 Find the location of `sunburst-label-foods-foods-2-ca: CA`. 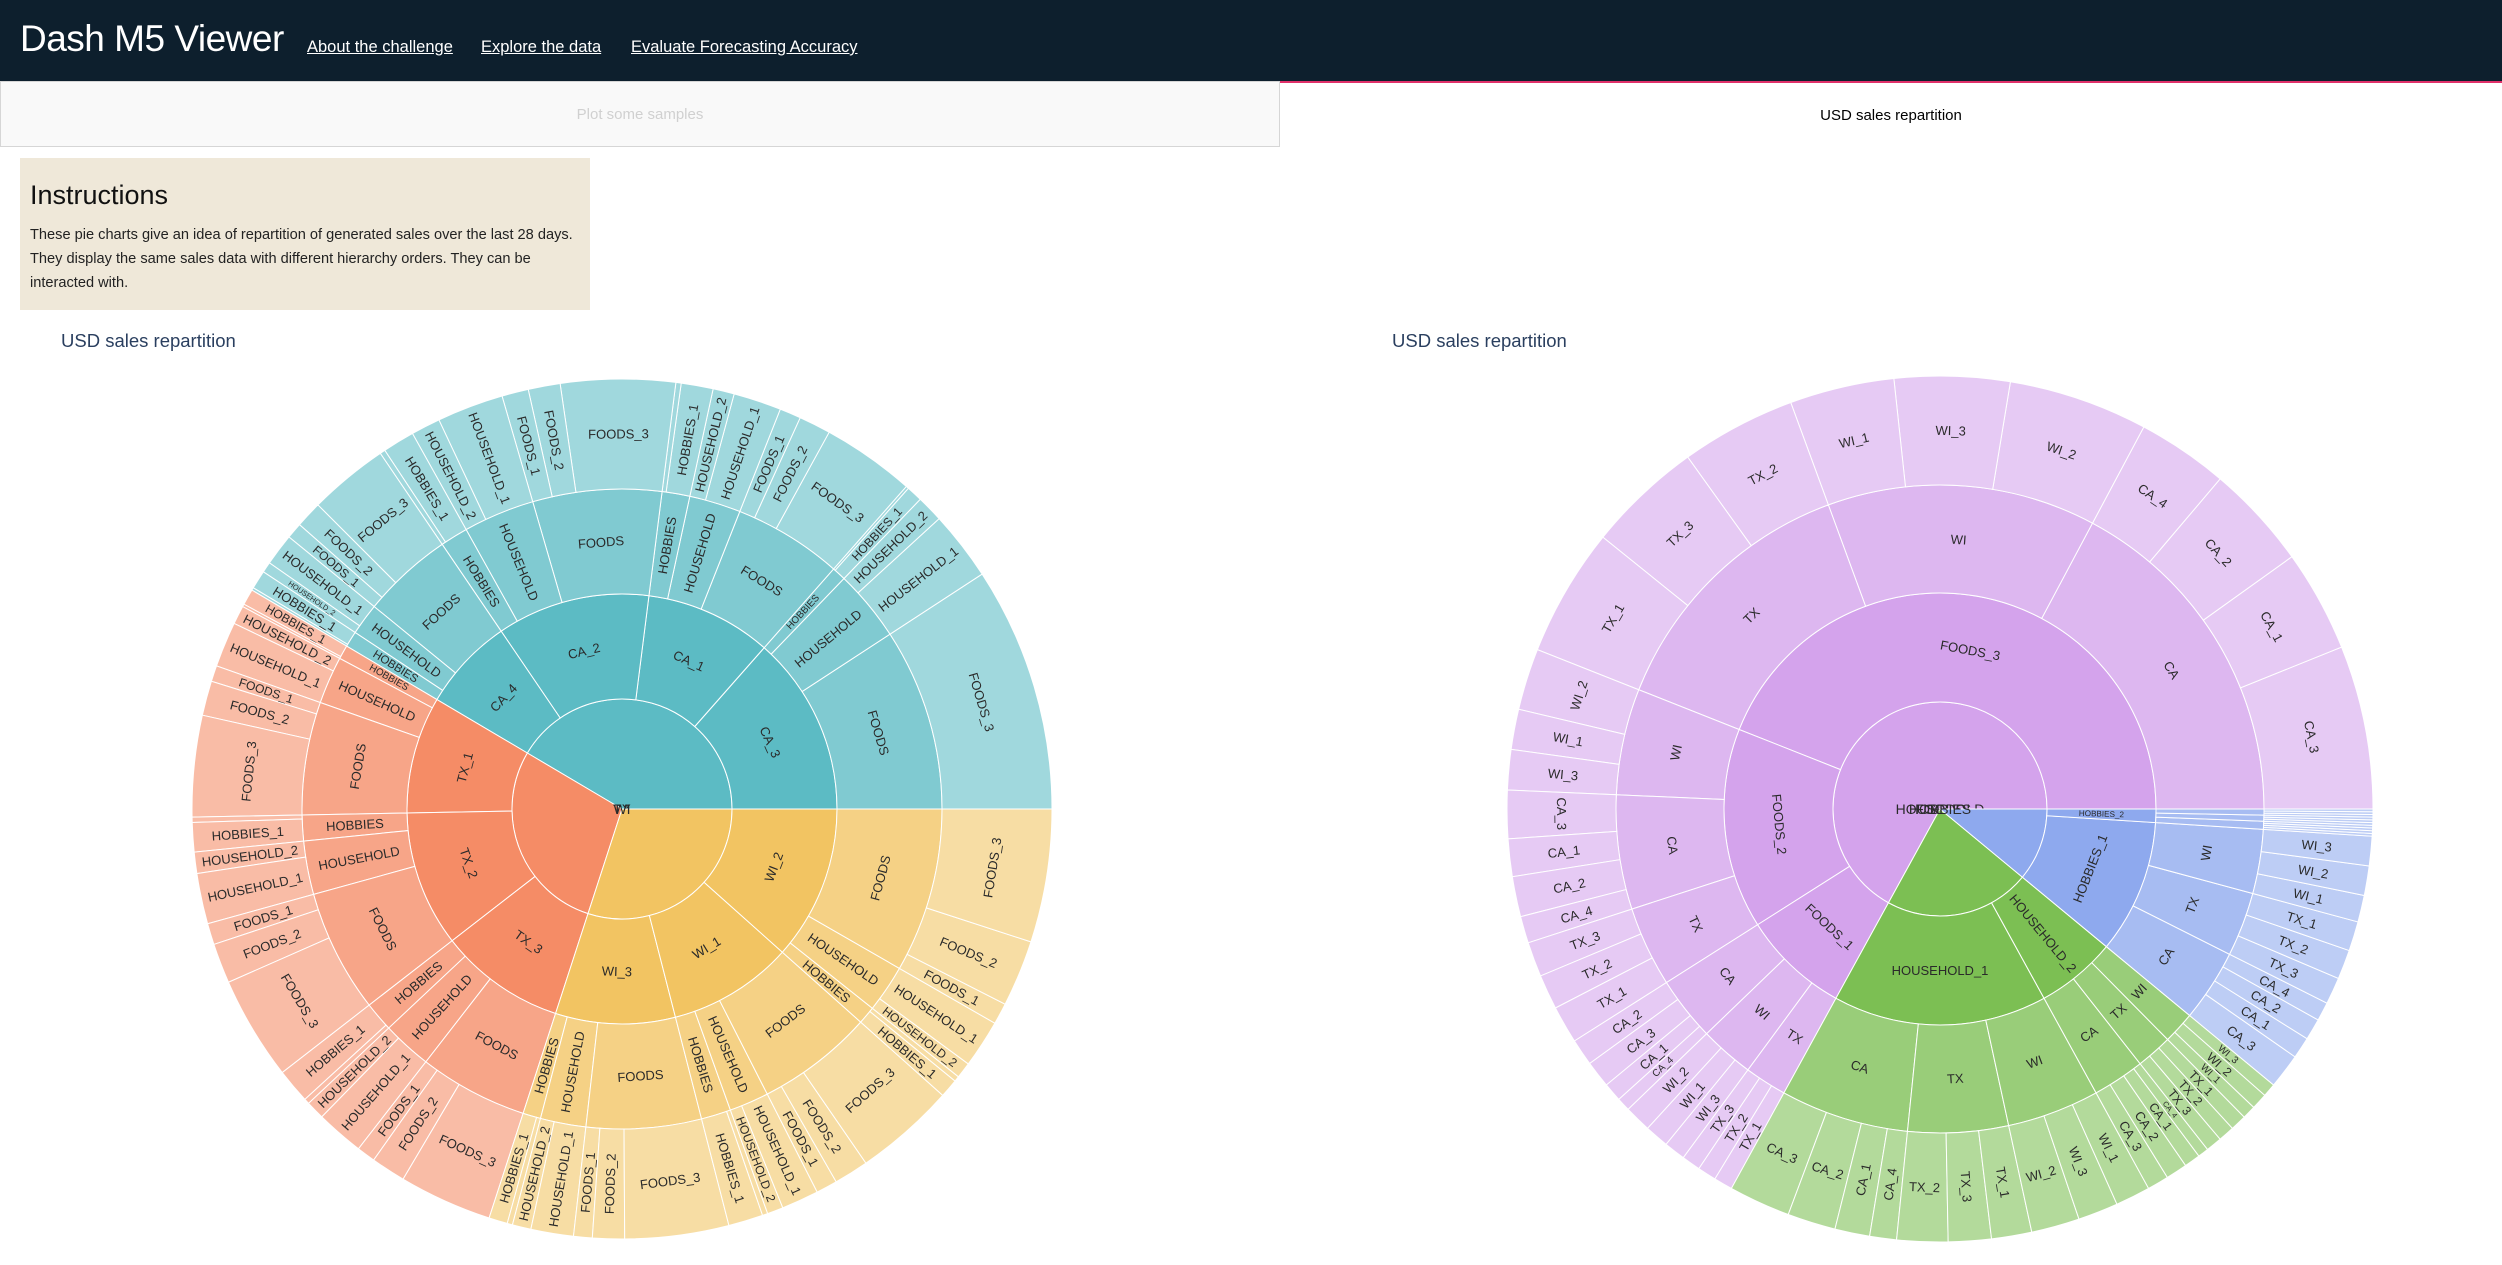

sunburst-label-foods-foods-2-ca: CA is located at coordinates (1672, 845).